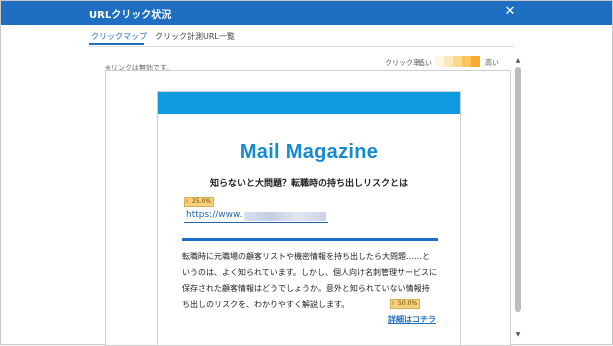  Describe the element at coordinates (306, 288) in the screenshot. I see `body-line: 保存された顧客情報はどうでしょうか。意外と知られていない情報持` at that location.